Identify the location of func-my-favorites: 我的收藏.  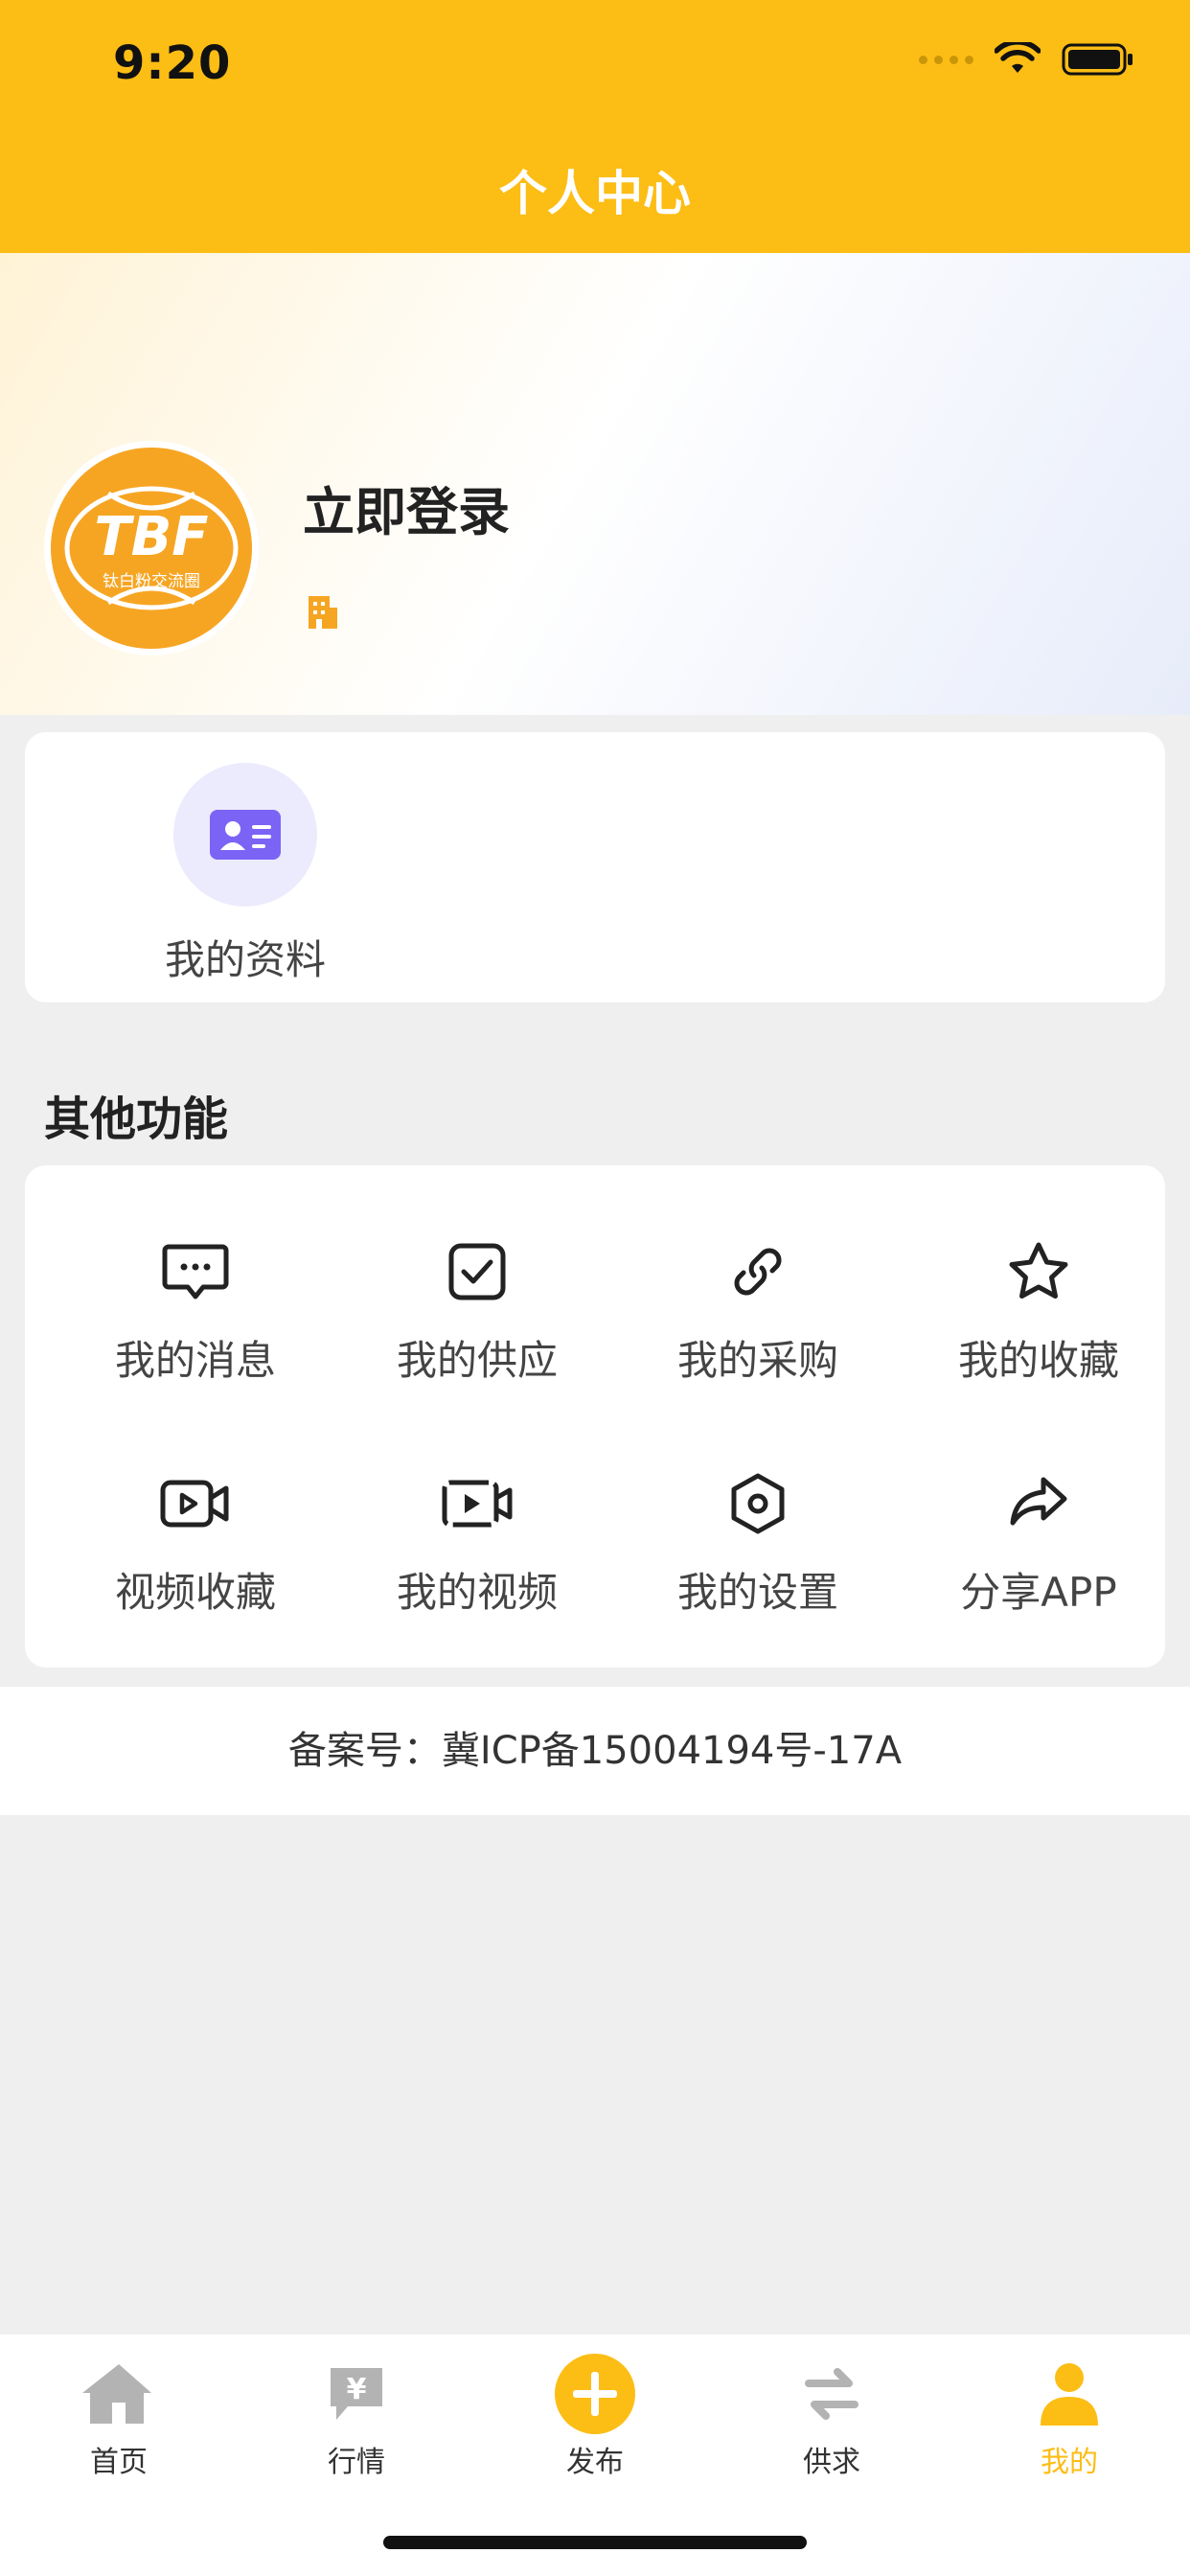
(1038, 1310).